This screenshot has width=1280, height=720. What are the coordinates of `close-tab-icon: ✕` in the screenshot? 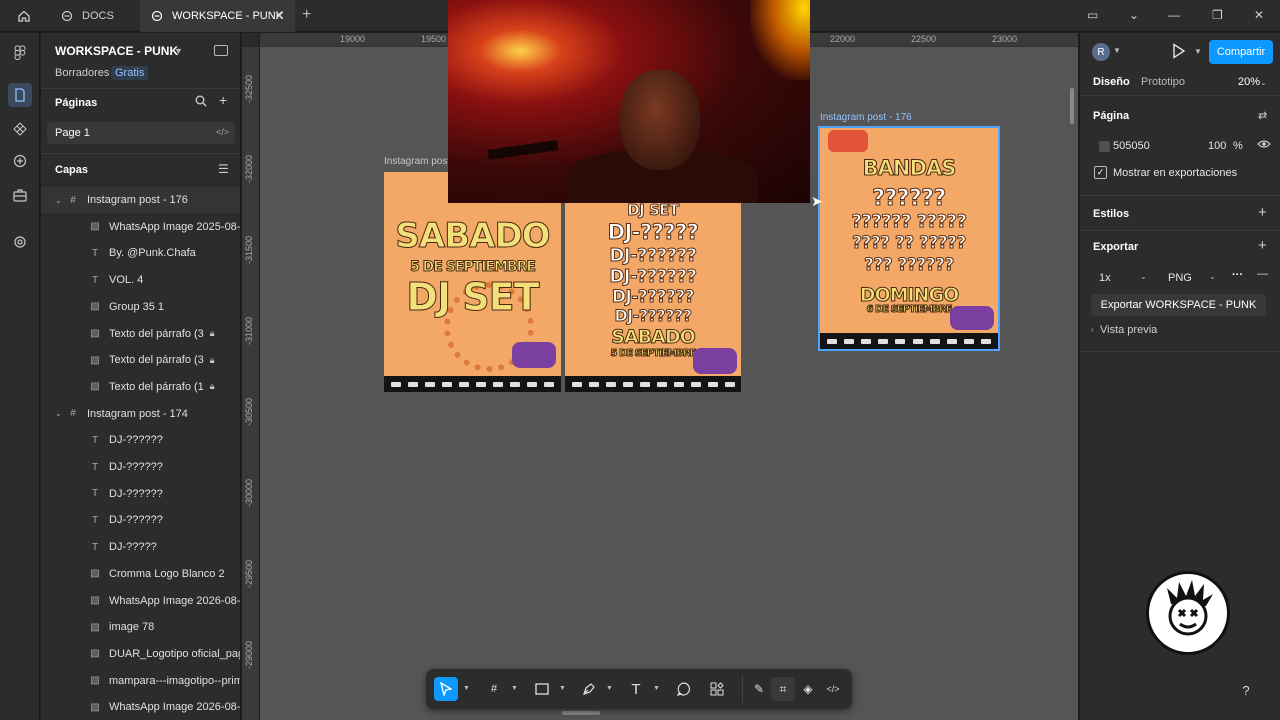 It's located at (279, 16).